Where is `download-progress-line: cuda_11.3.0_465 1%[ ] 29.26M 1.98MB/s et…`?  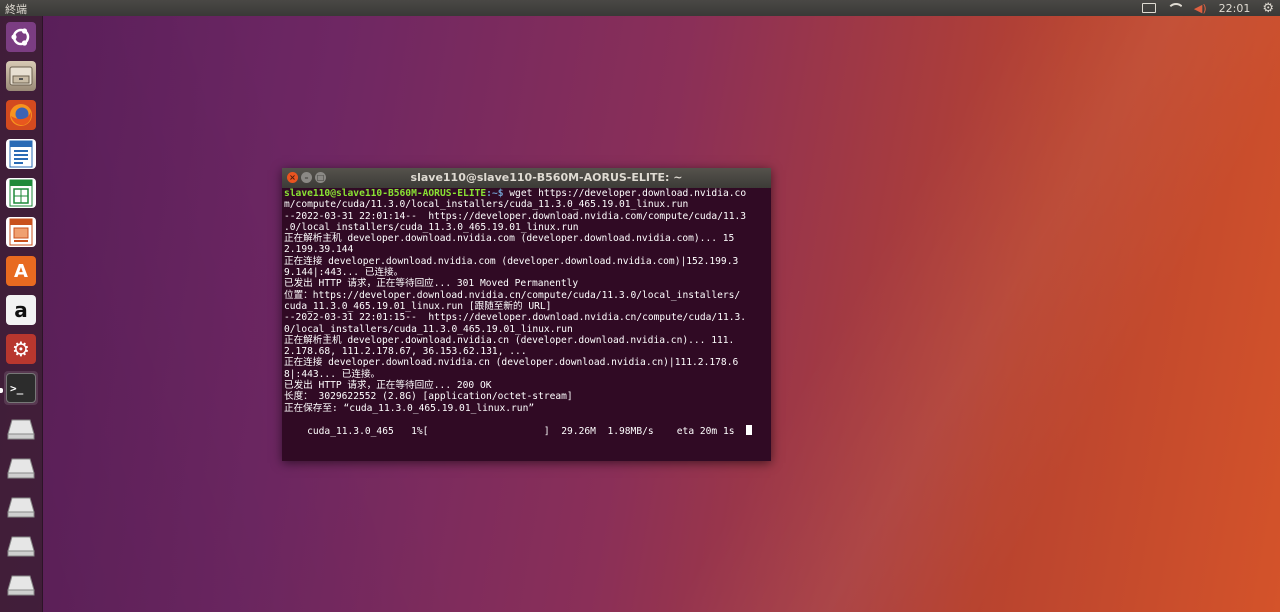 download-progress-line: cuda_11.3.0_465 1%[ ] 29.26M 1.98MB/s et… is located at coordinates (515, 432).